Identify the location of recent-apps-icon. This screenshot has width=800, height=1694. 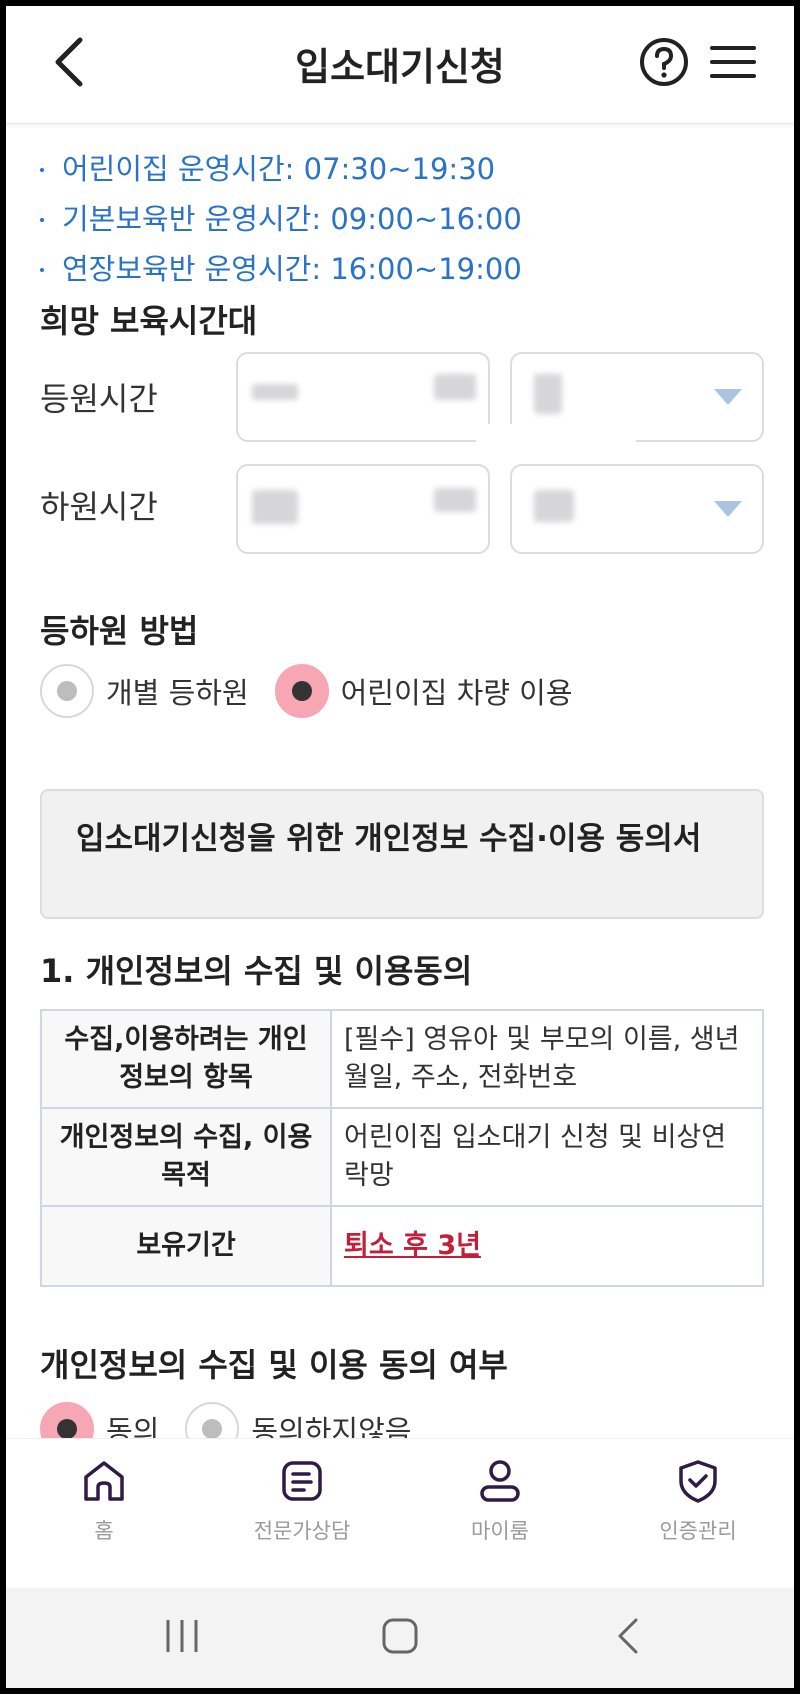
(182, 1636).